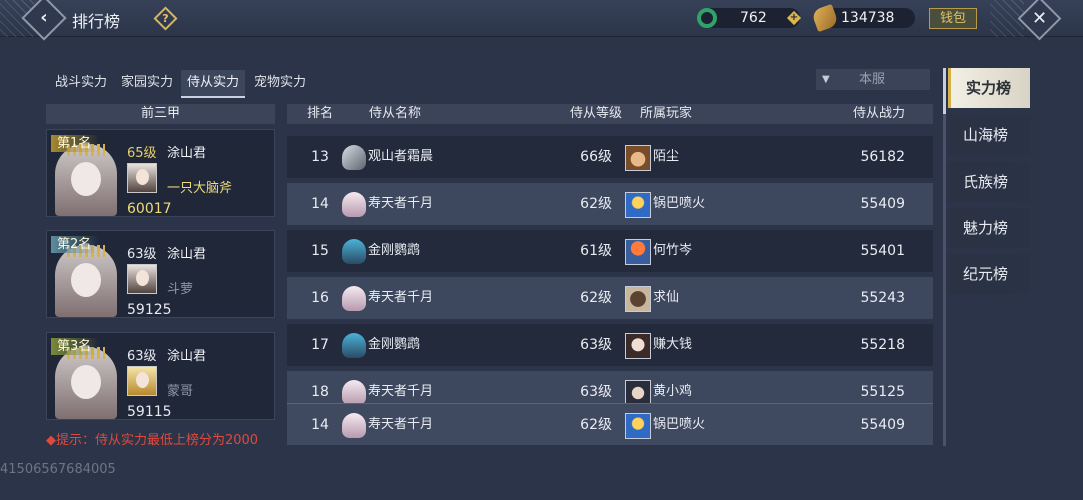  I want to click on close-icon: ✕, so click(1039, 18).